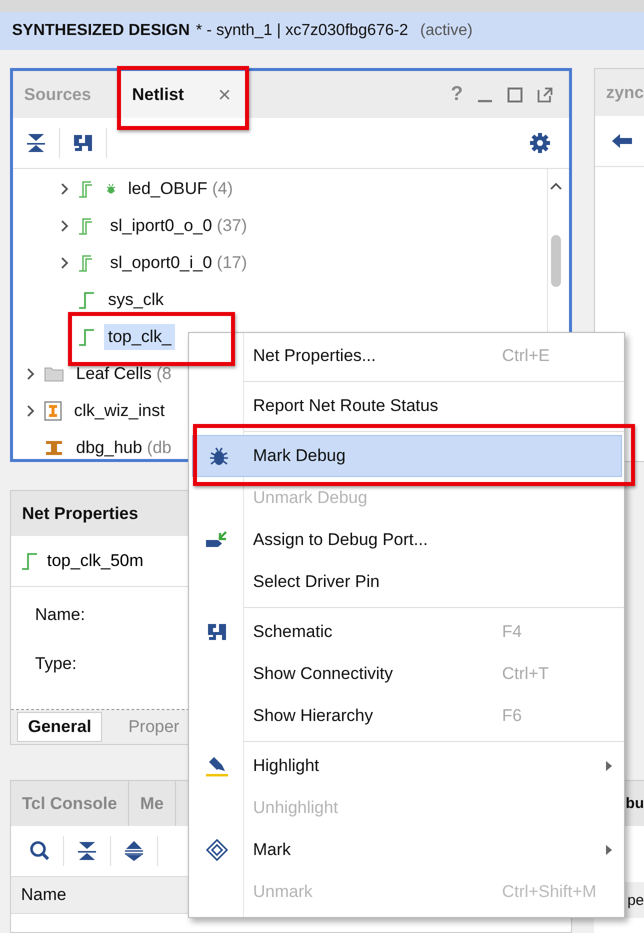 The image size is (644, 933). What do you see at coordinates (134, 851) in the screenshot?
I see `expand-all-icon` at bounding box center [134, 851].